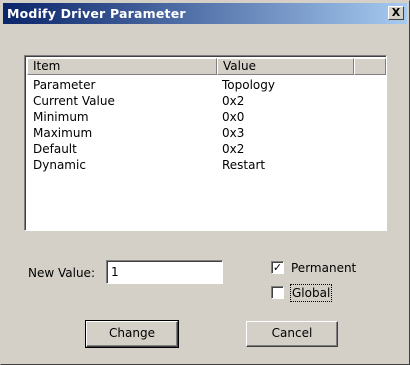 This screenshot has height=365, width=410. What do you see at coordinates (164, 272) in the screenshot?
I see `new-value-input` at bounding box center [164, 272].